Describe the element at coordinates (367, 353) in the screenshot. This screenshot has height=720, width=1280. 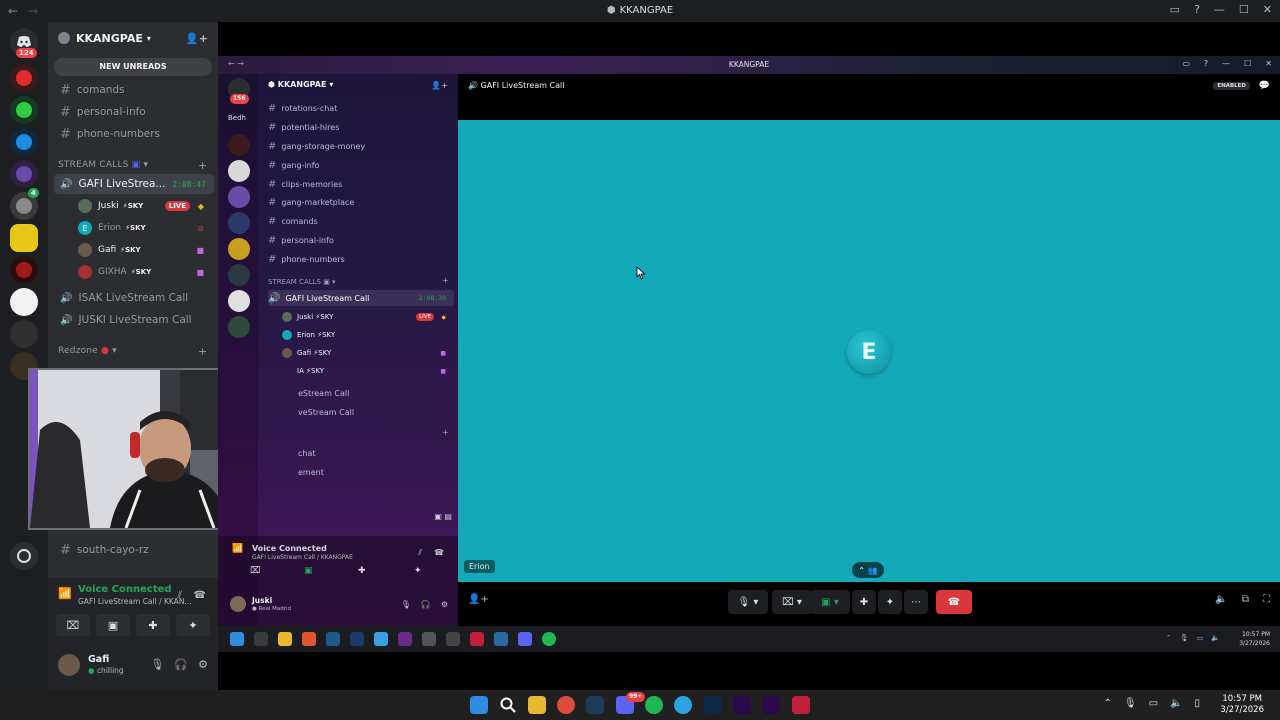
I see `voice-user-gafi: Gafi ⚡ SKY ■` at that location.